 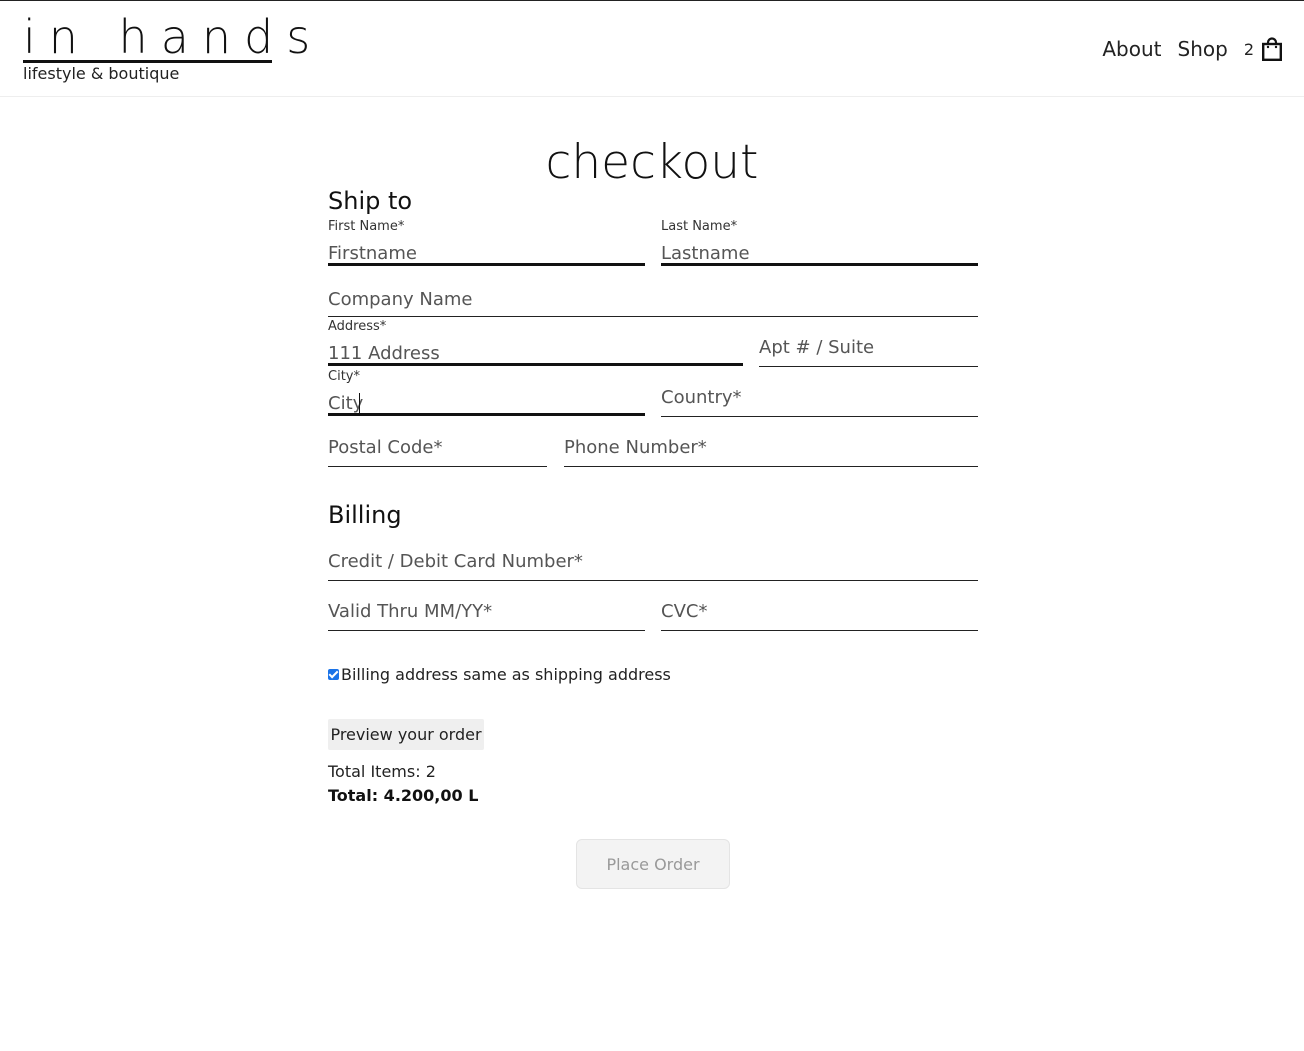 I want to click on shopping-bag-icon, so click(x=1272, y=49).